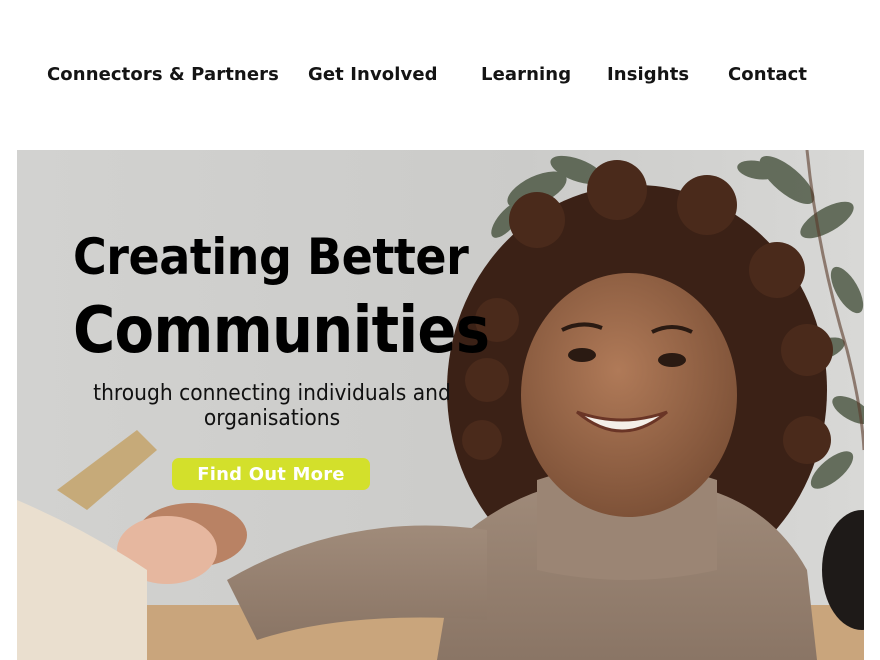 The image size is (880, 660). I want to click on nav-item-insights: Insights, so click(648, 74).